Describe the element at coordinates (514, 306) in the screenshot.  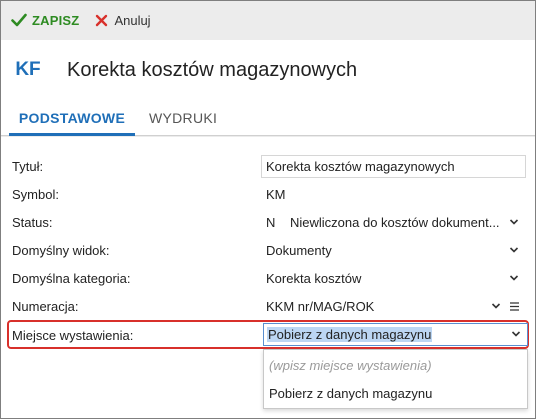
I see `hamburger-menu-icon` at that location.